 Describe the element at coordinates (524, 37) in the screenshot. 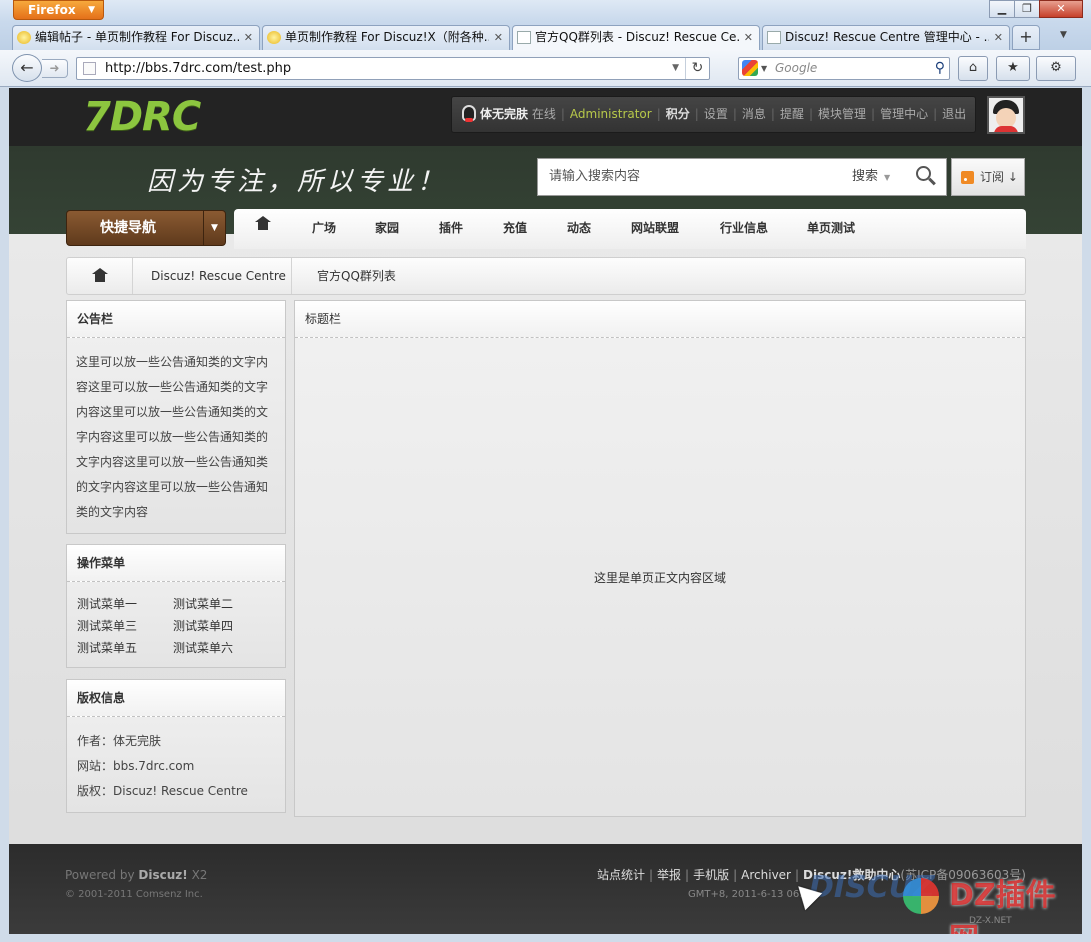

I see `page-icon` at that location.